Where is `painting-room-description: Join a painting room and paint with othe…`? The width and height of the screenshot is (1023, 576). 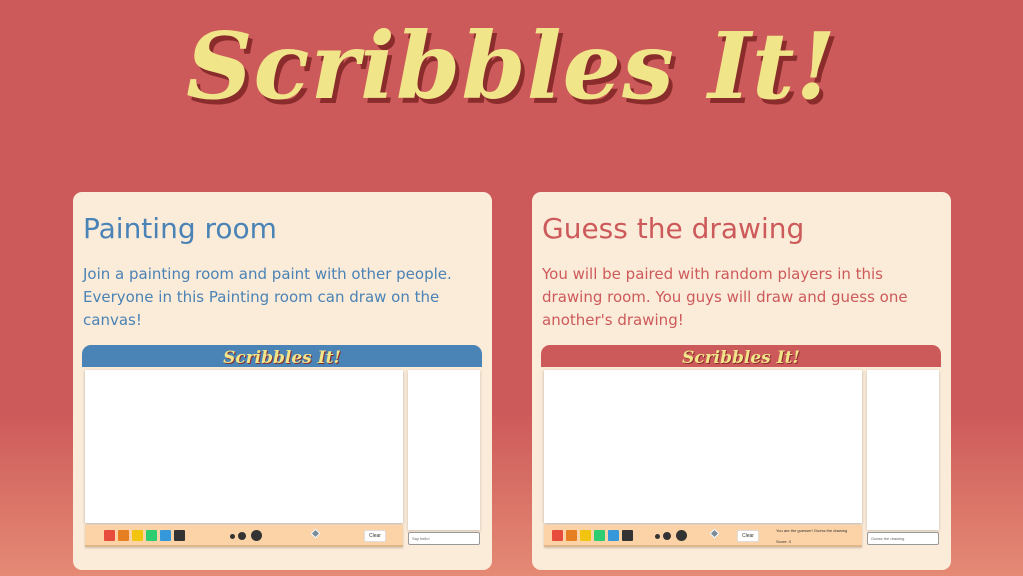
painting-room-description: Join a painting room and paint with othe… is located at coordinates (267, 297).